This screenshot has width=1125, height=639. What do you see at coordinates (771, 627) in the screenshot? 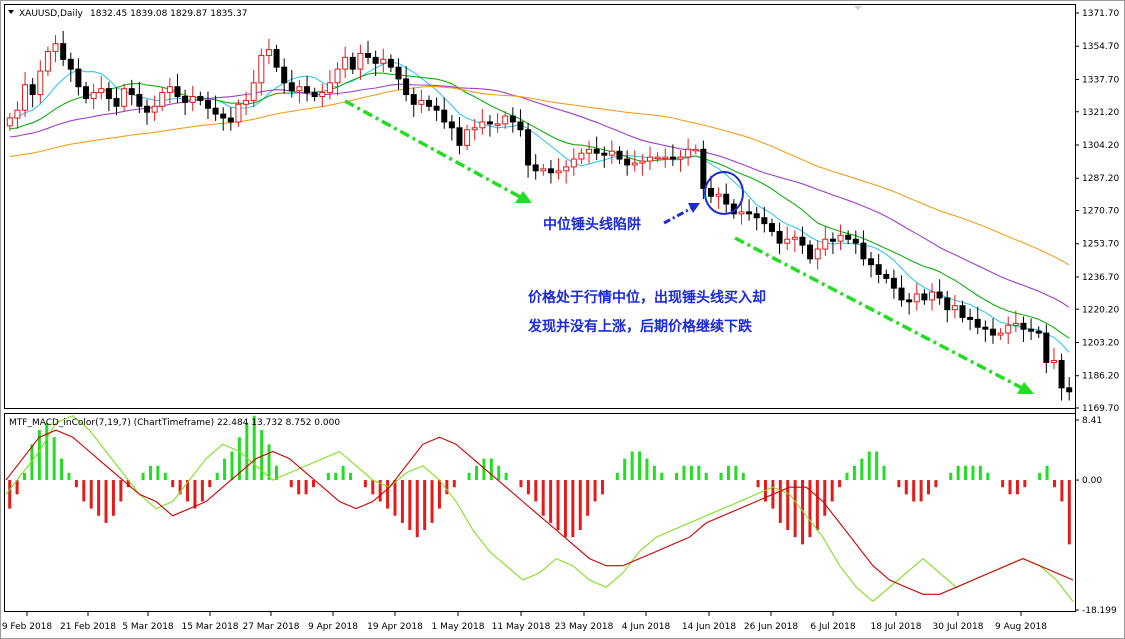
I see `date-tick-label: 26 Jun 2018` at bounding box center [771, 627].